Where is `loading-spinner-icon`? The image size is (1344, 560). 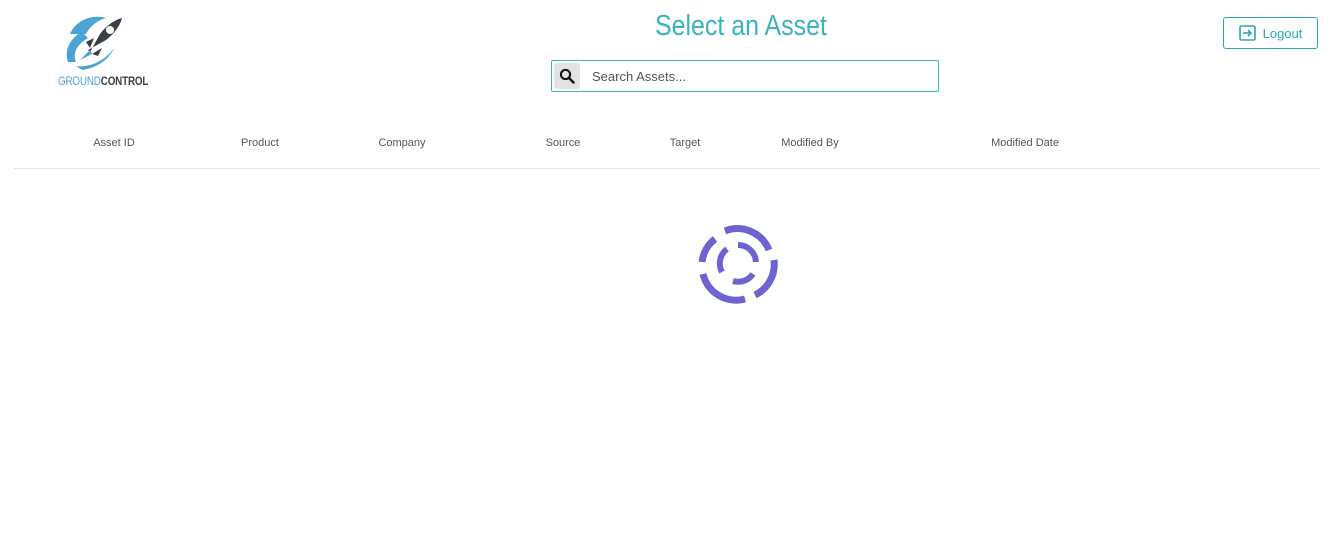
loading-spinner-icon is located at coordinates (738, 264).